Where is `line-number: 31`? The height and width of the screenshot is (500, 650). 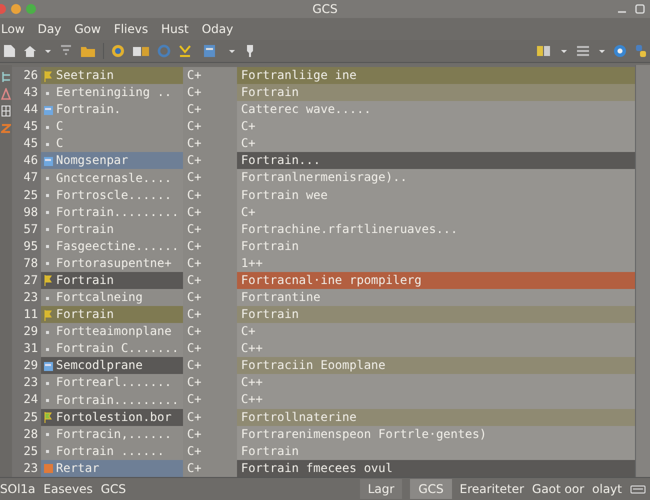 line-number: 31 is located at coordinates (26, 349).